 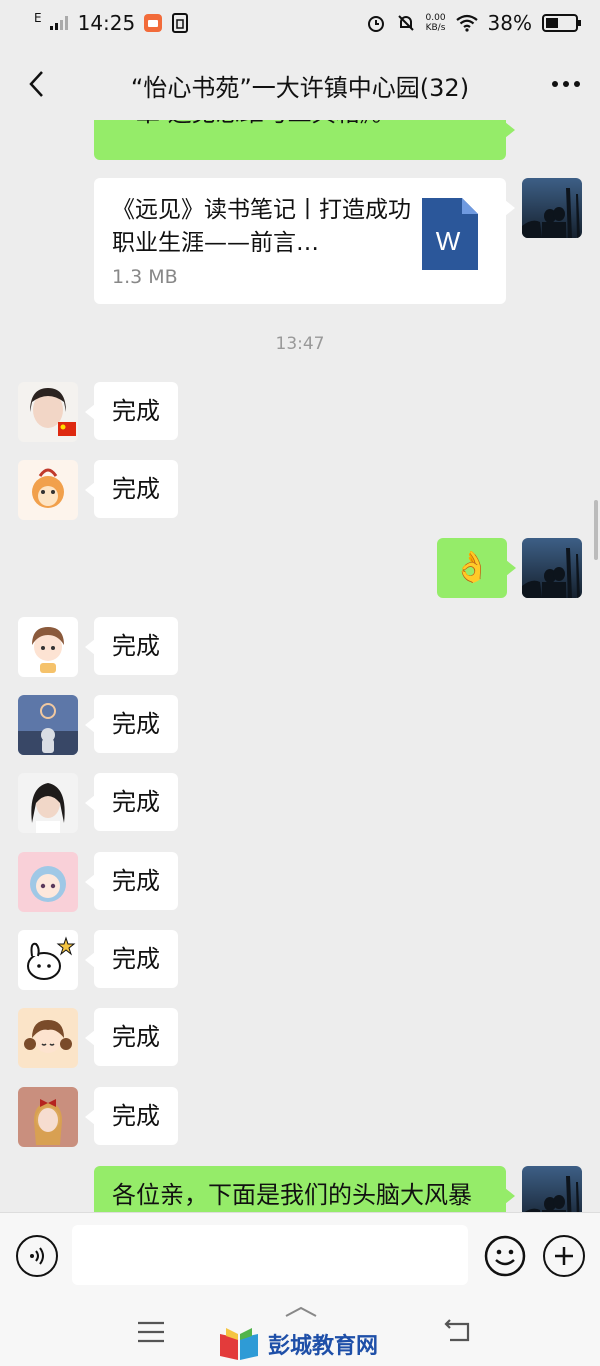 What do you see at coordinates (270, 1255) in the screenshot?
I see `message-text-input` at bounding box center [270, 1255].